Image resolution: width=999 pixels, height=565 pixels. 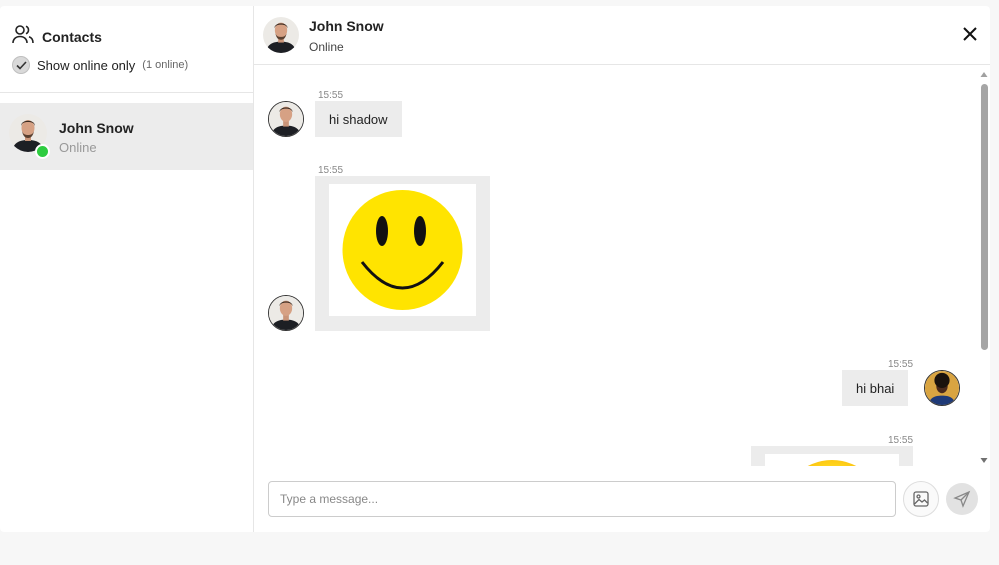 I want to click on scrollbar-thumb, so click(x=984, y=217).